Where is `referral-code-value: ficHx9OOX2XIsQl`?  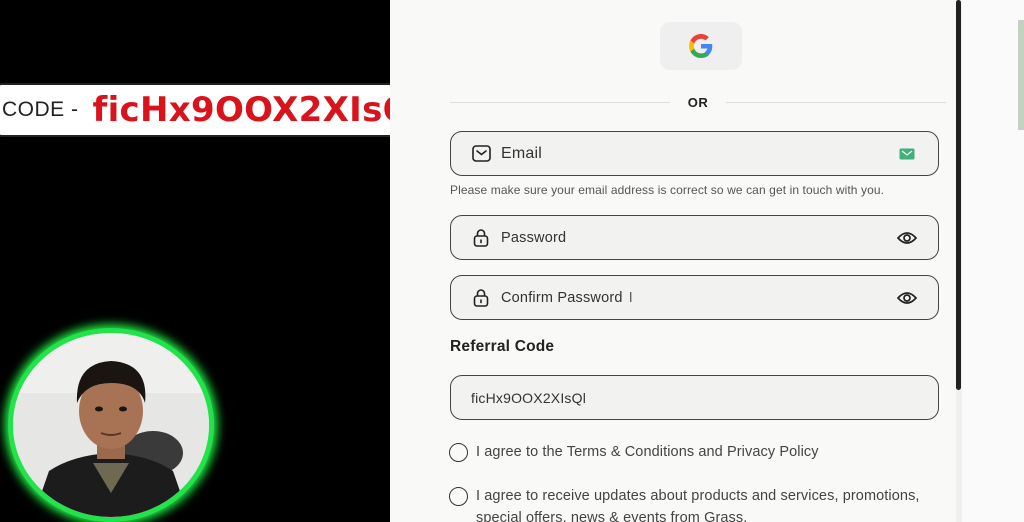 referral-code-value: ficHx9OOX2XIsQl is located at coordinates (529, 397).